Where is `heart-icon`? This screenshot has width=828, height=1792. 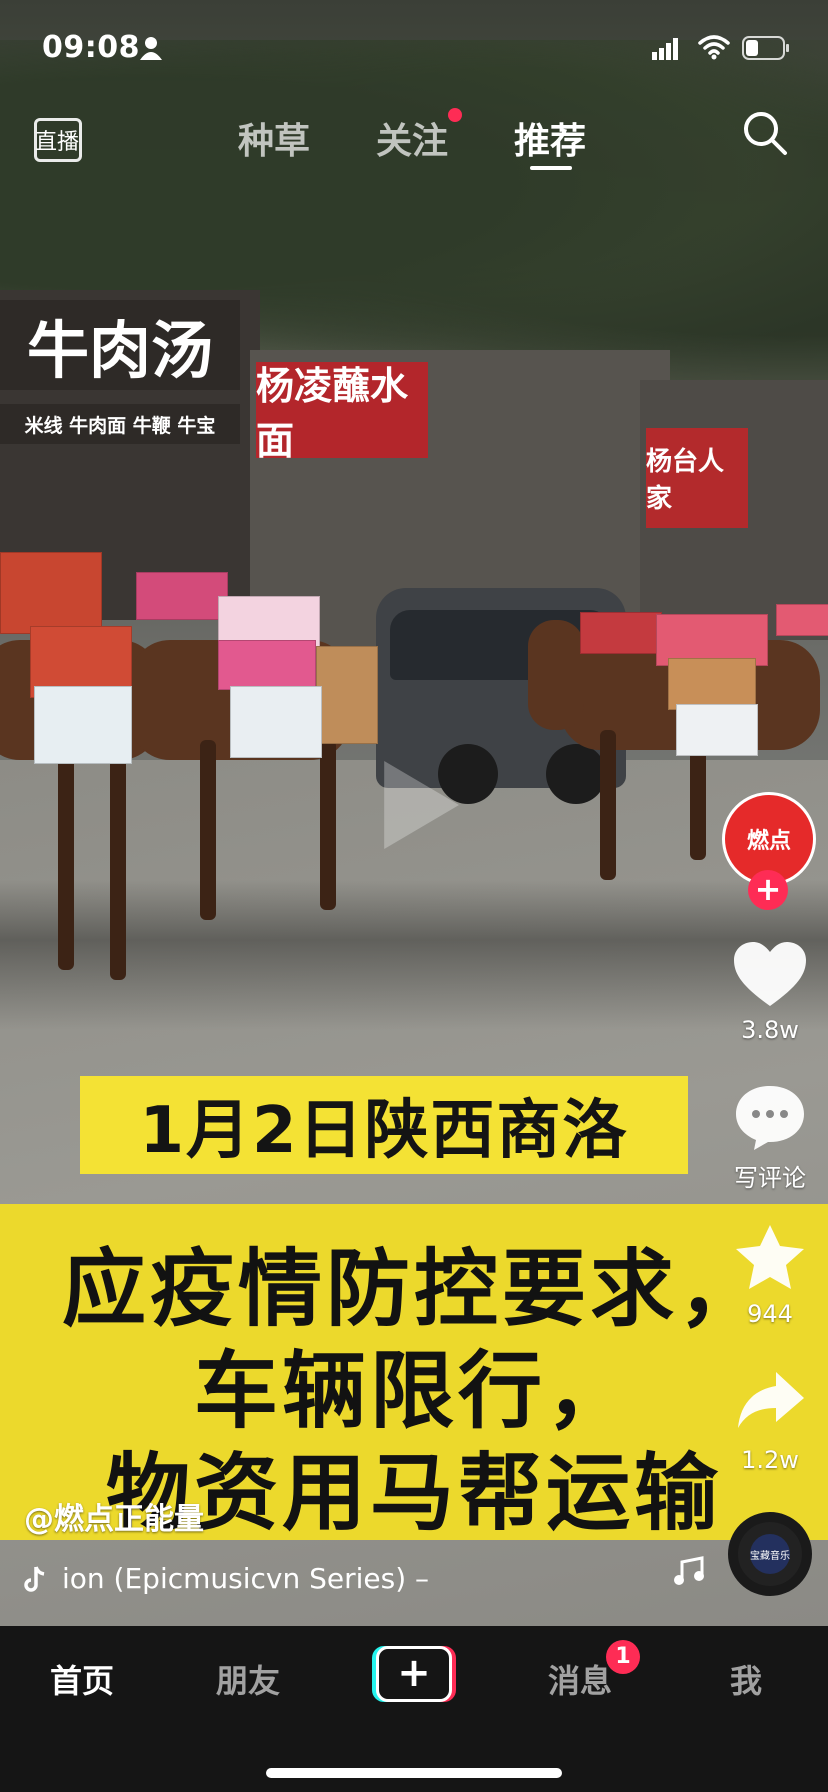
heart-icon is located at coordinates (770, 975).